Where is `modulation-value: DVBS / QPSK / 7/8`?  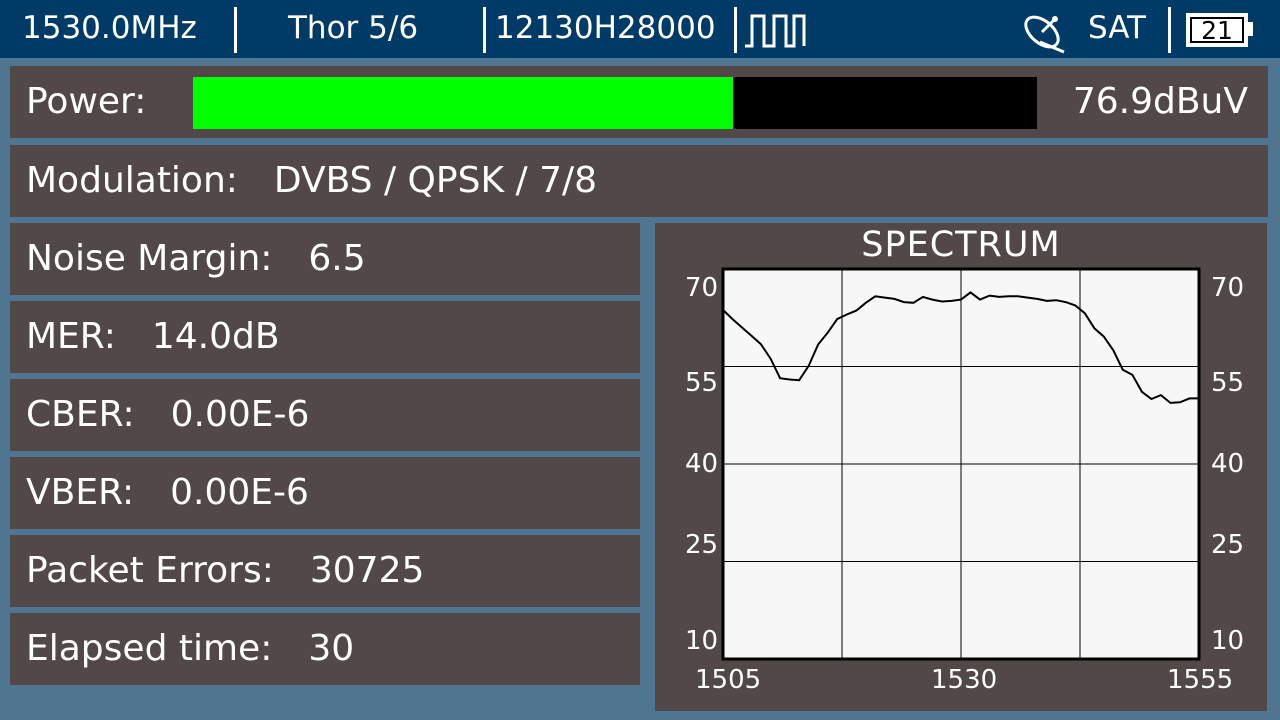
modulation-value: DVBS / QPSK / 7/8 is located at coordinates (435, 180).